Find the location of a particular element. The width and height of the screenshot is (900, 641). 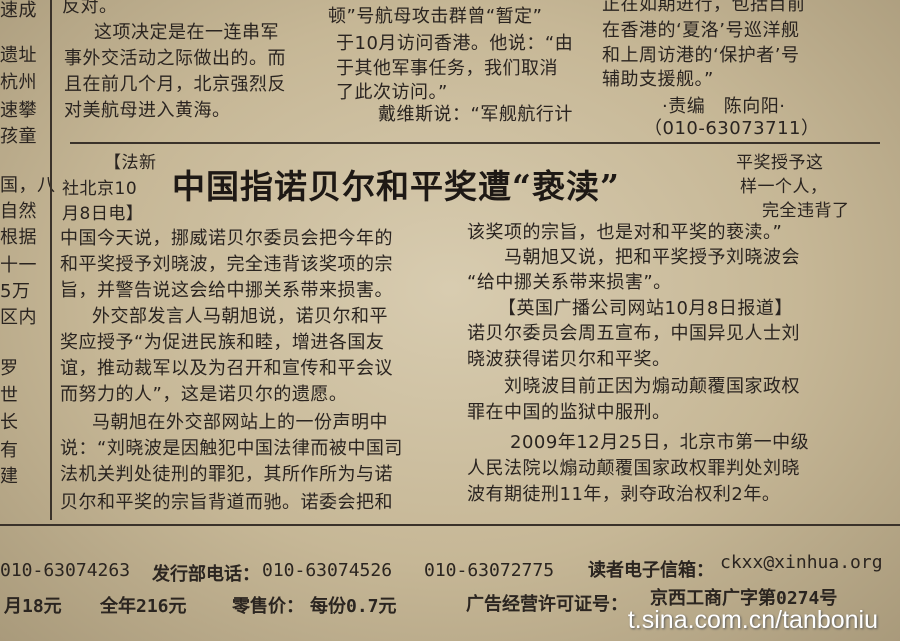

left-strip-text: 速成 is located at coordinates (18, 10).